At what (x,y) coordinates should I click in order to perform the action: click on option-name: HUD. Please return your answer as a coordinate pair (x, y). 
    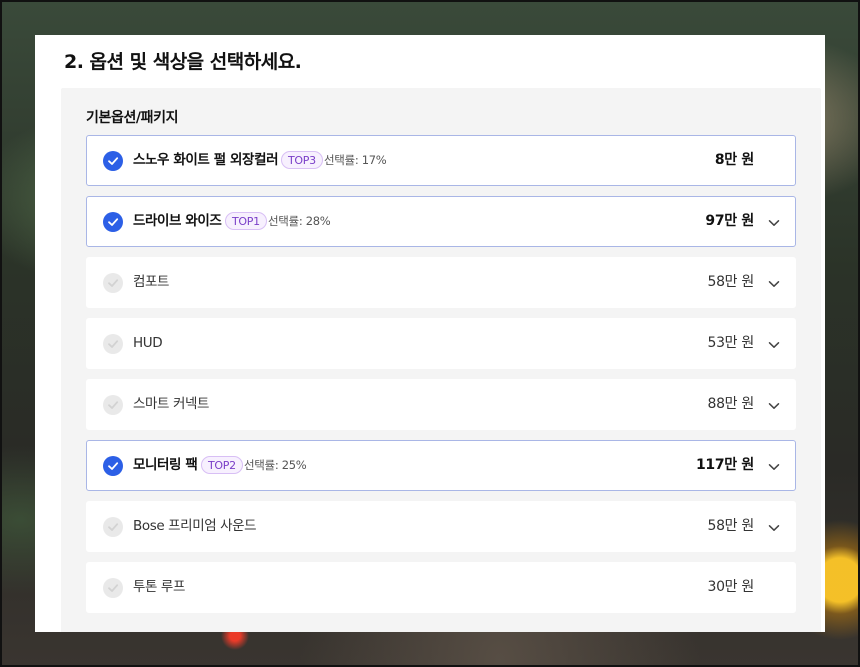
    Looking at the image, I should click on (148, 343).